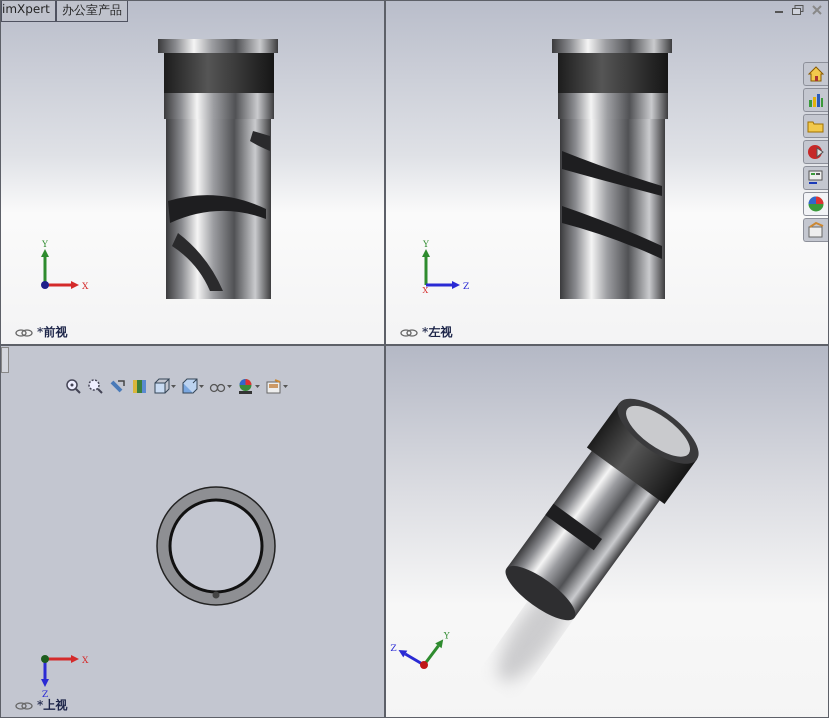  I want to click on view-name: *左视, so click(437, 332).